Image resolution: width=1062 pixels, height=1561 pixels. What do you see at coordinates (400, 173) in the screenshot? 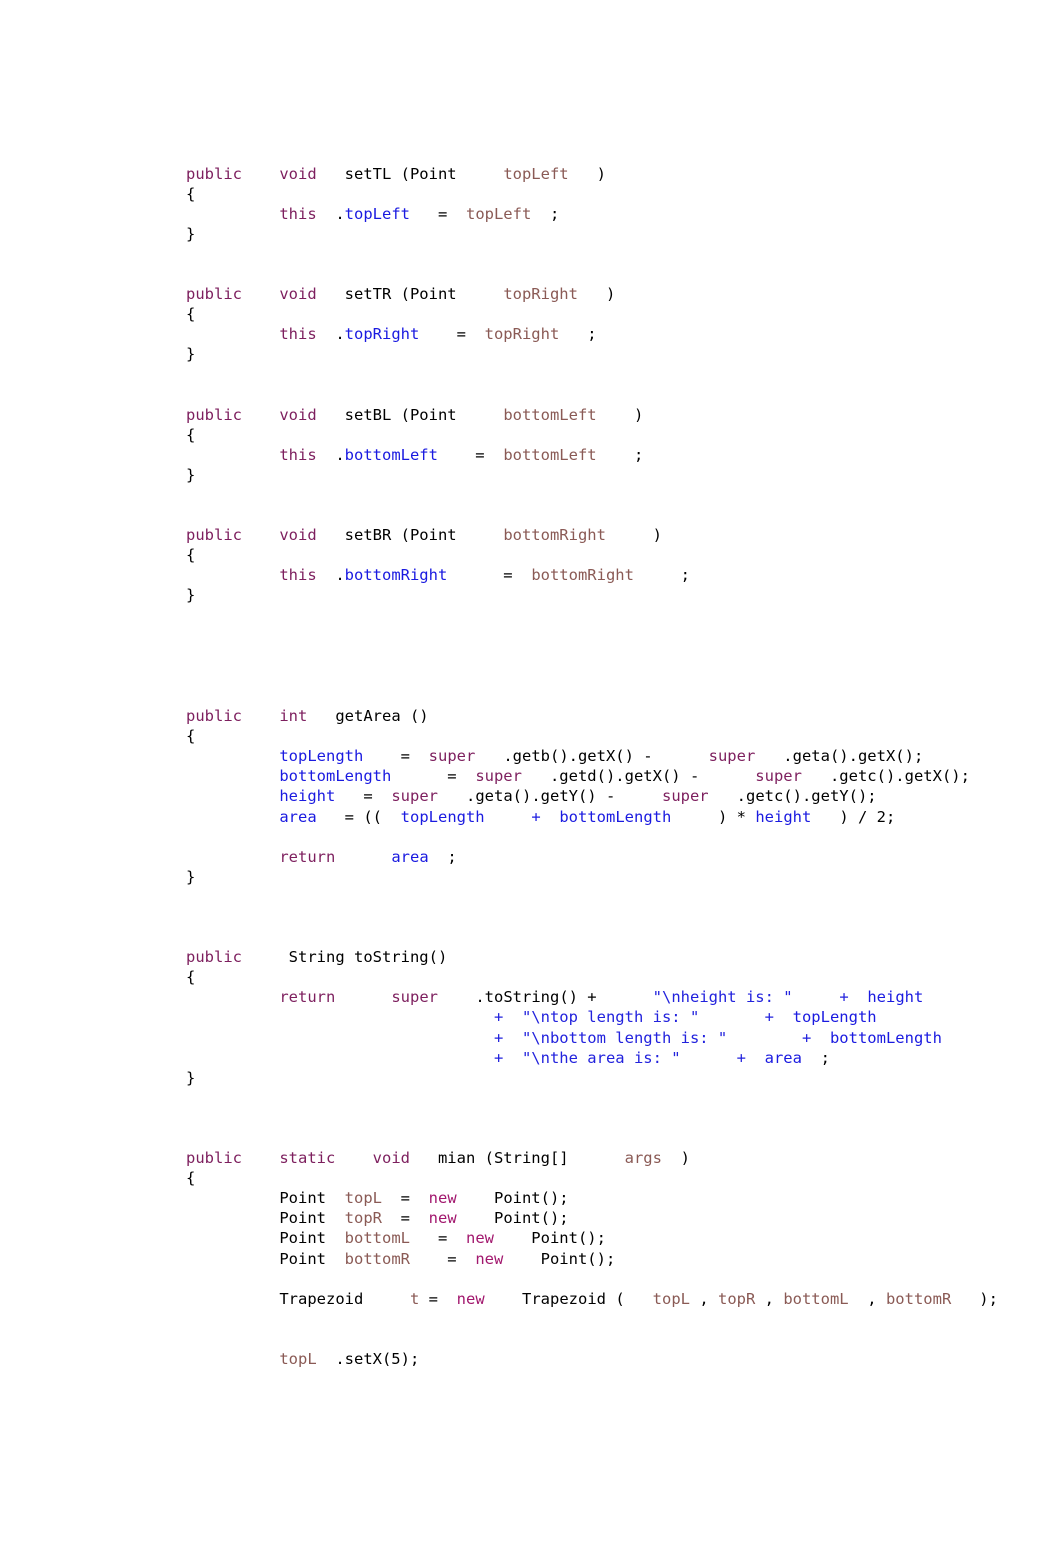
I see `code-token-plain: setTL (Point` at bounding box center [400, 173].